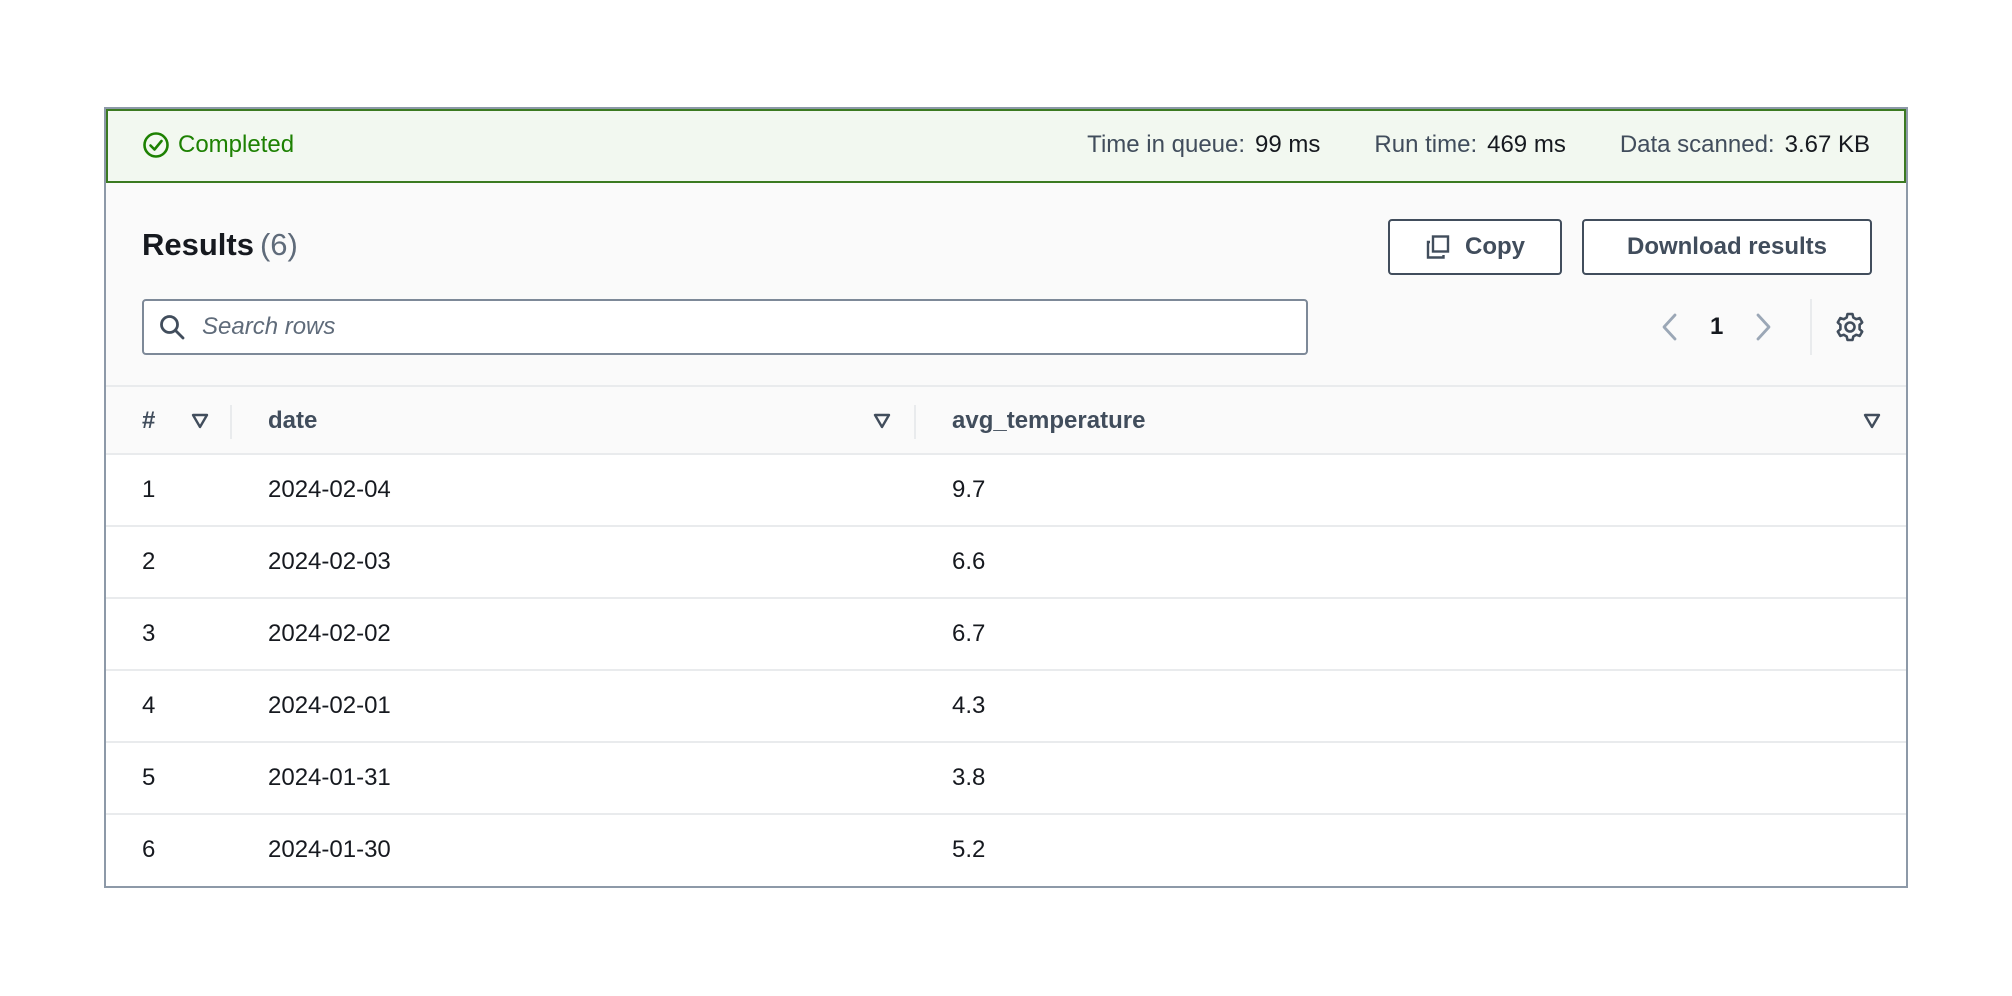 The height and width of the screenshot is (996, 2012). I want to click on download-results-button: Download results, so click(1727, 247).